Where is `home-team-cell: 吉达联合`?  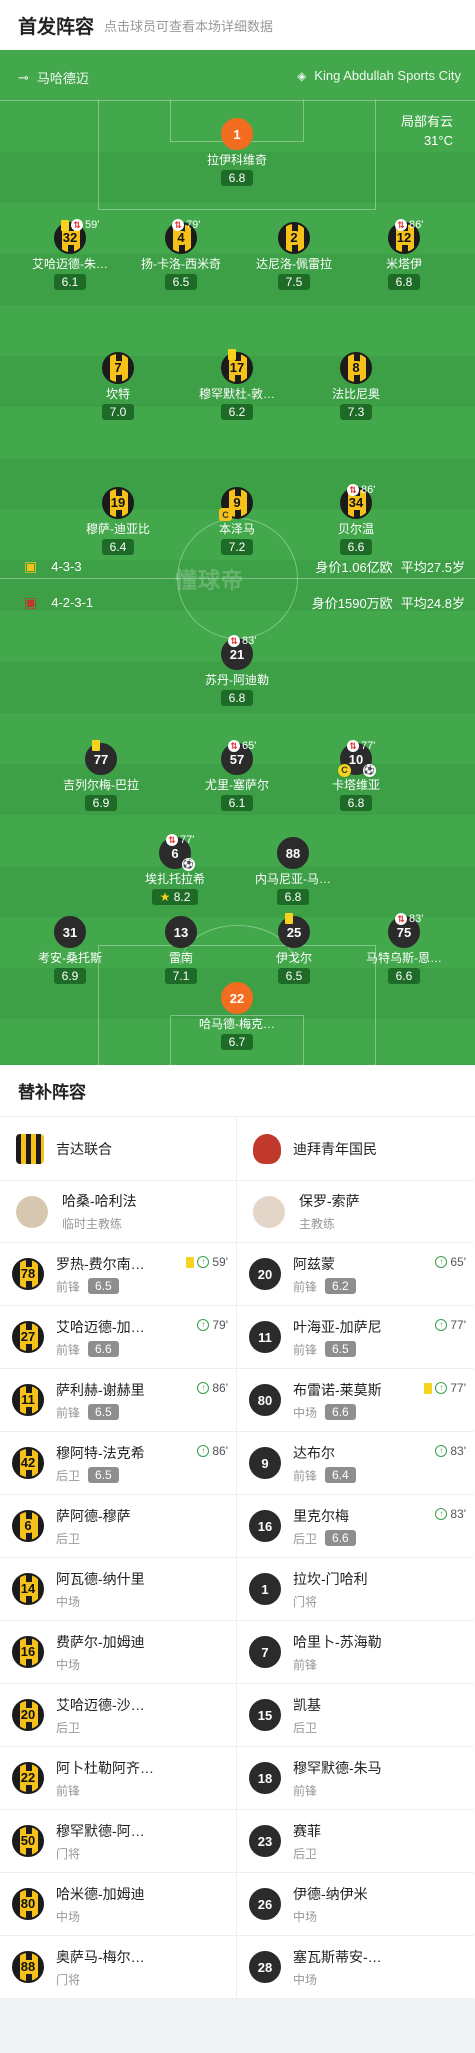
home-team-cell: 吉达联合 is located at coordinates (118, 1149).